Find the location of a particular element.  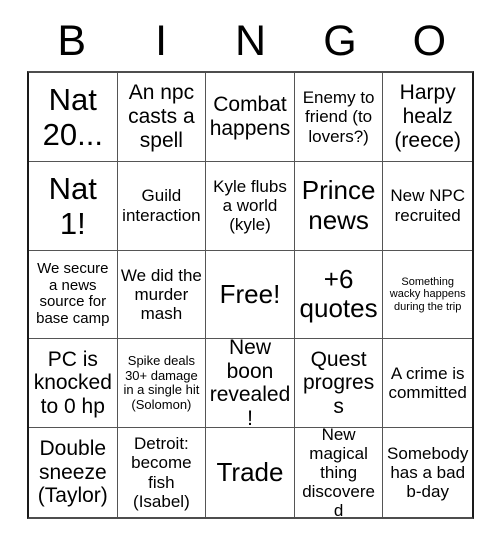

bingo-cell-label: Trade is located at coordinates (250, 471).